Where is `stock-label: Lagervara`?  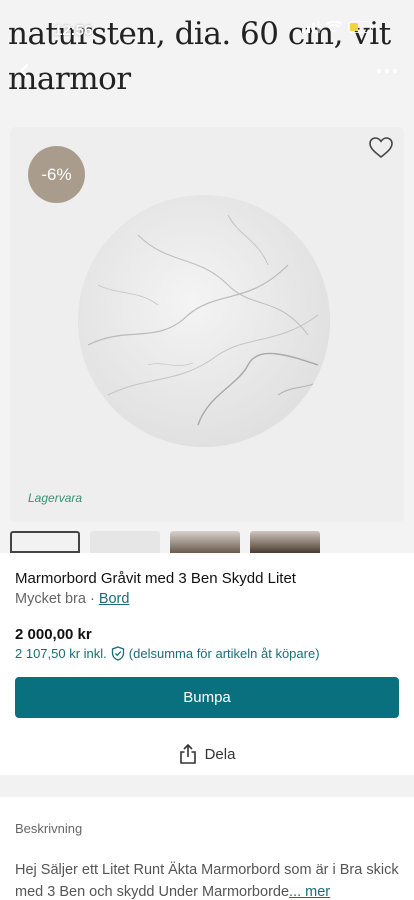 stock-label: Lagervara is located at coordinates (55, 498).